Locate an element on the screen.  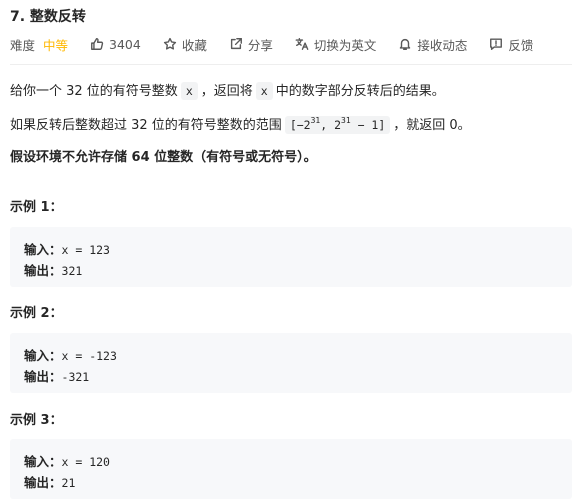
subscribe-button: 接收动态 is located at coordinates (432, 44).